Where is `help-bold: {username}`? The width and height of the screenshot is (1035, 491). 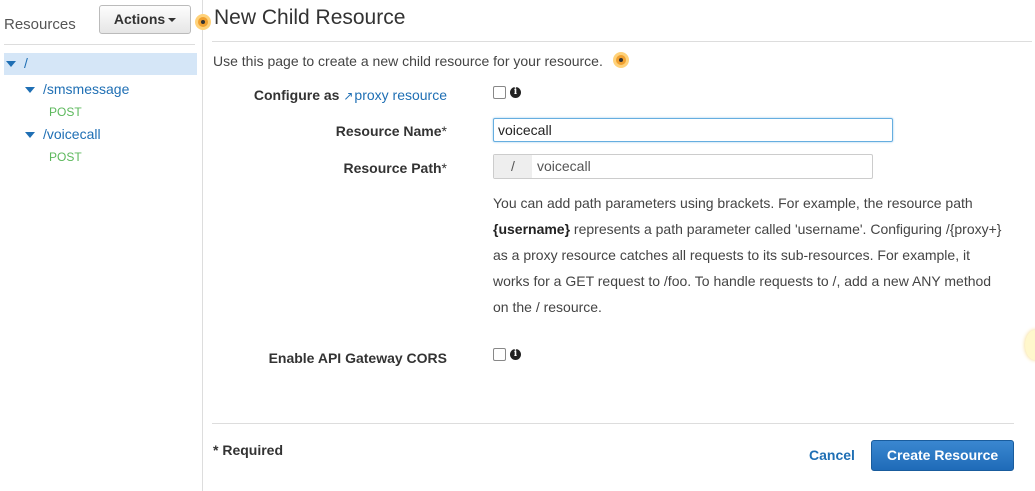 help-bold: {username} is located at coordinates (532, 229).